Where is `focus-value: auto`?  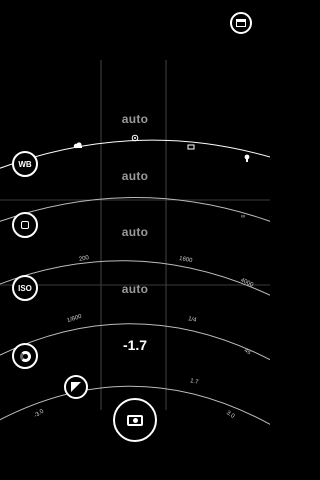
focus-value: auto is located at coordinates (135, 176).